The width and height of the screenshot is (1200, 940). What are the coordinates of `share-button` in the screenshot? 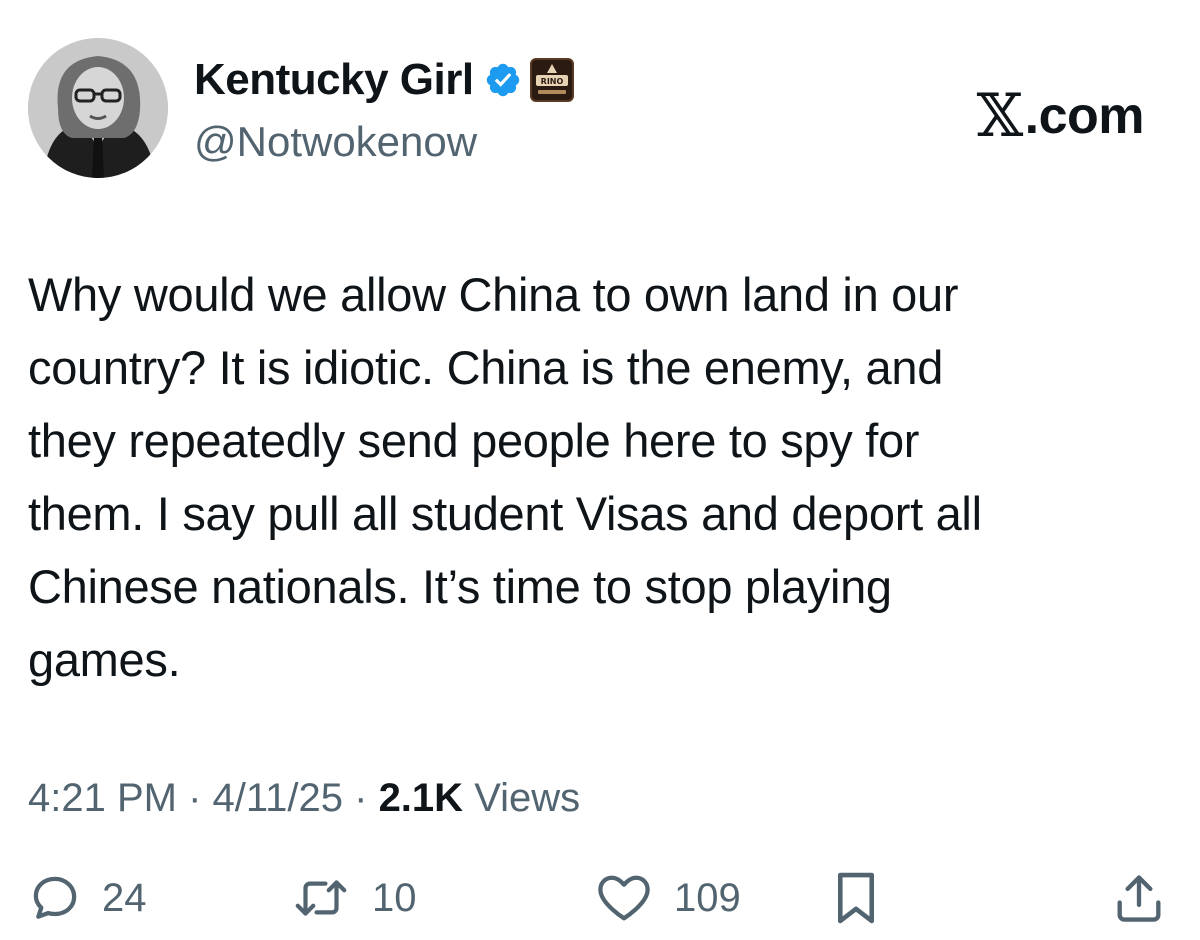 It's located at (1139, 898).